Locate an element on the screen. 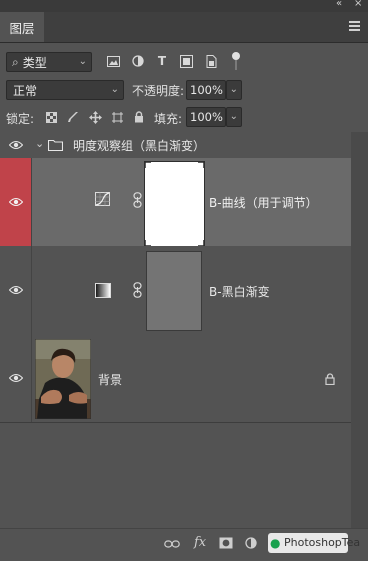 Image resolution: width=368 pixels, height=561 pixels. filter-kind-label: 类型 is located at coordinates (34, 62).